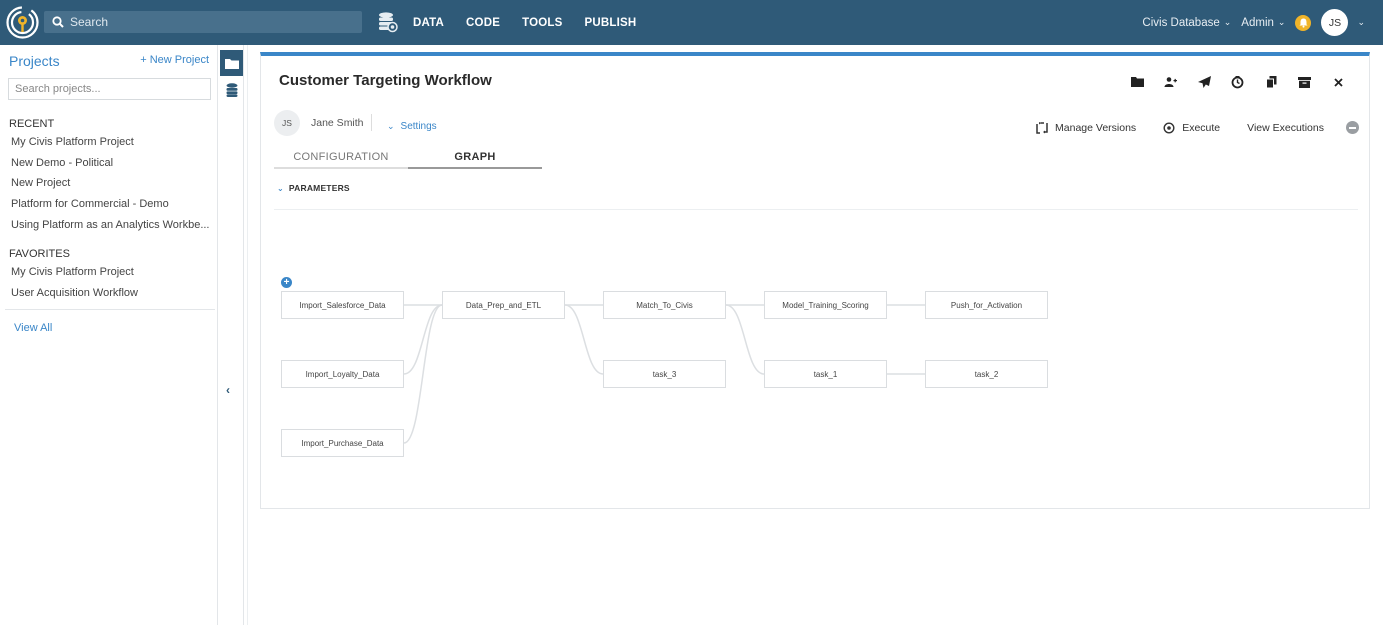 This screenshot has height=625, width=1383. Describe the element at coordinates (503, 305) in the screenshot. I see `graph-node-data-prep-and-etl: Data_Prep_and_ETL` at that location.